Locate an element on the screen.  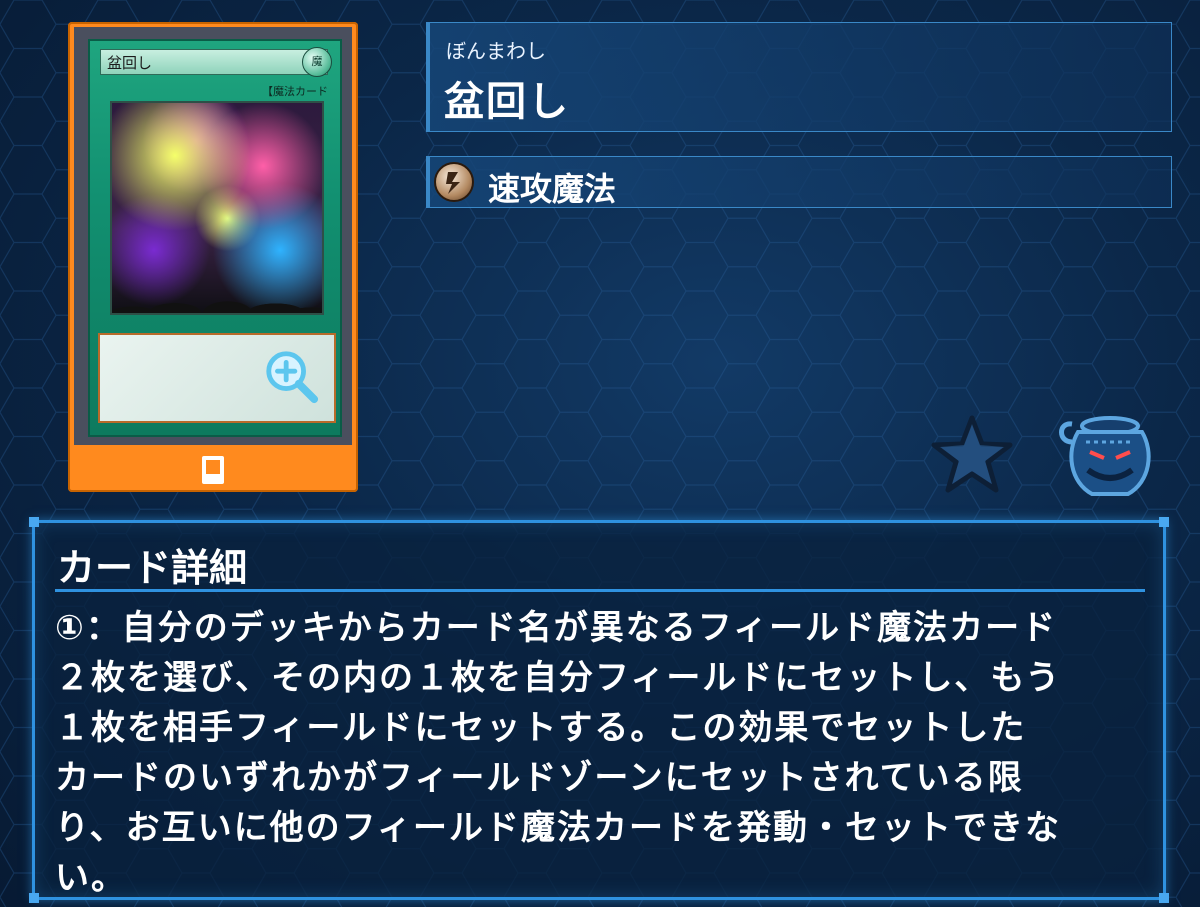
card-icon is located at coordinates (213, 470).